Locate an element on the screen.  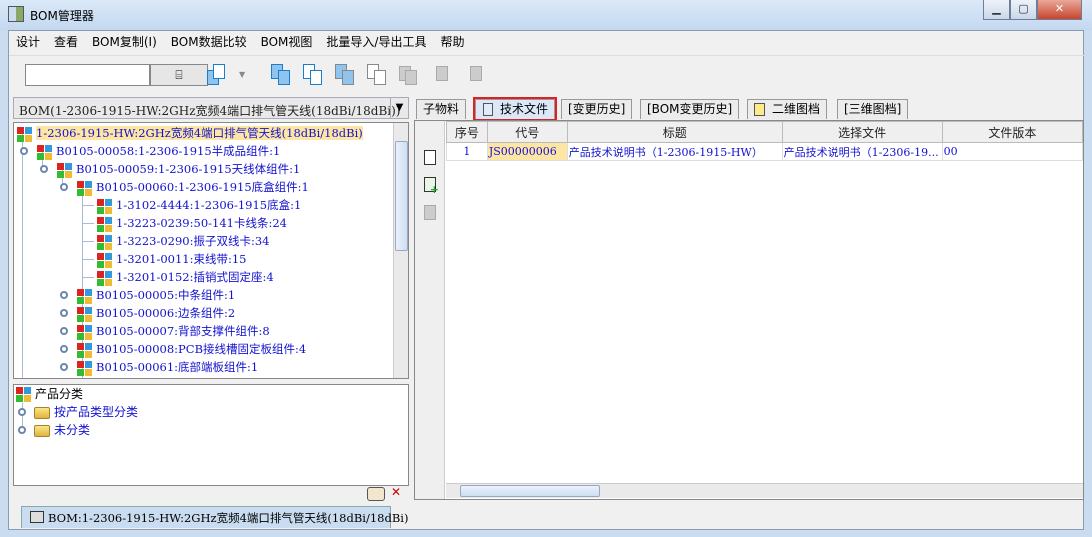
tree-node: 1-3223-0290:振子双线卡:34 is located at coordinates (183, 241).